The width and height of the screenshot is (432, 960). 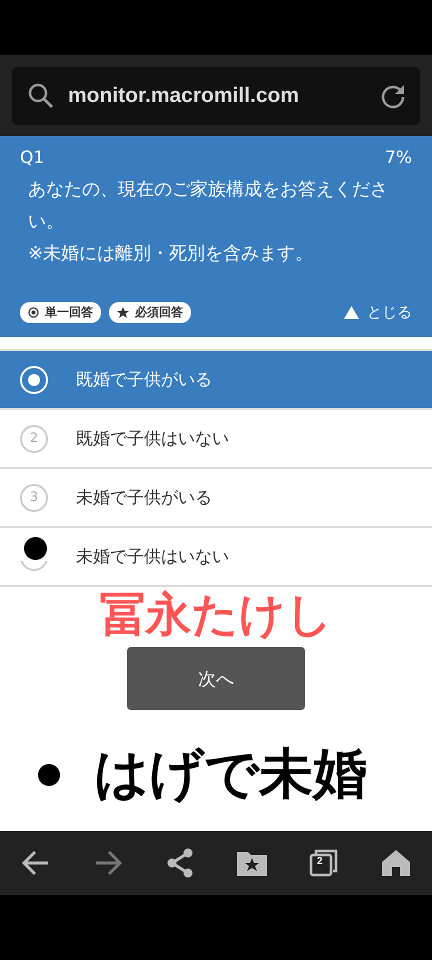 What do you see at coordinates (378, 312) in the screenshot?
I see `collapse-link: とじる` at bounding box center [378, 312].